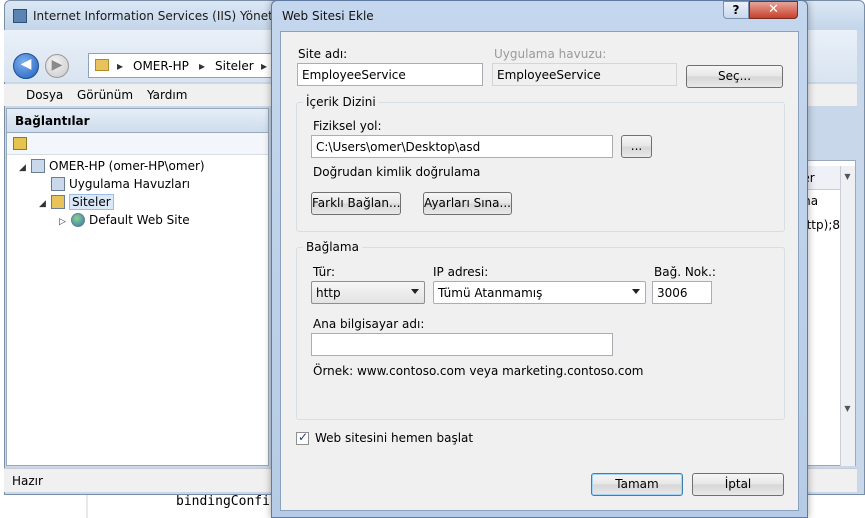  What do you see at coordinates (347, 126) in the screenshot?
I see `physical-path-label: Fiziksel yol:` at bounding box center [347, 126].